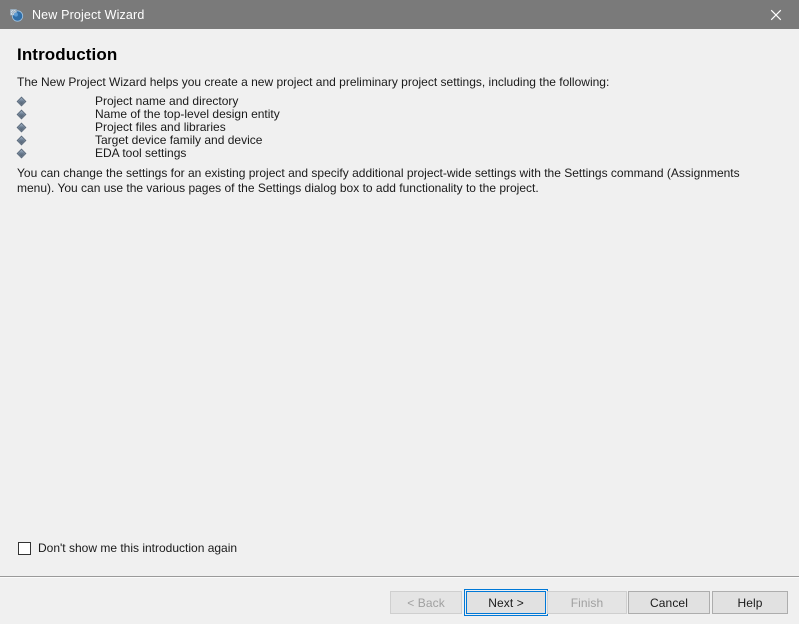 The image size is (799, 624). I want to click on next-button: Next >, so click(506, 602).